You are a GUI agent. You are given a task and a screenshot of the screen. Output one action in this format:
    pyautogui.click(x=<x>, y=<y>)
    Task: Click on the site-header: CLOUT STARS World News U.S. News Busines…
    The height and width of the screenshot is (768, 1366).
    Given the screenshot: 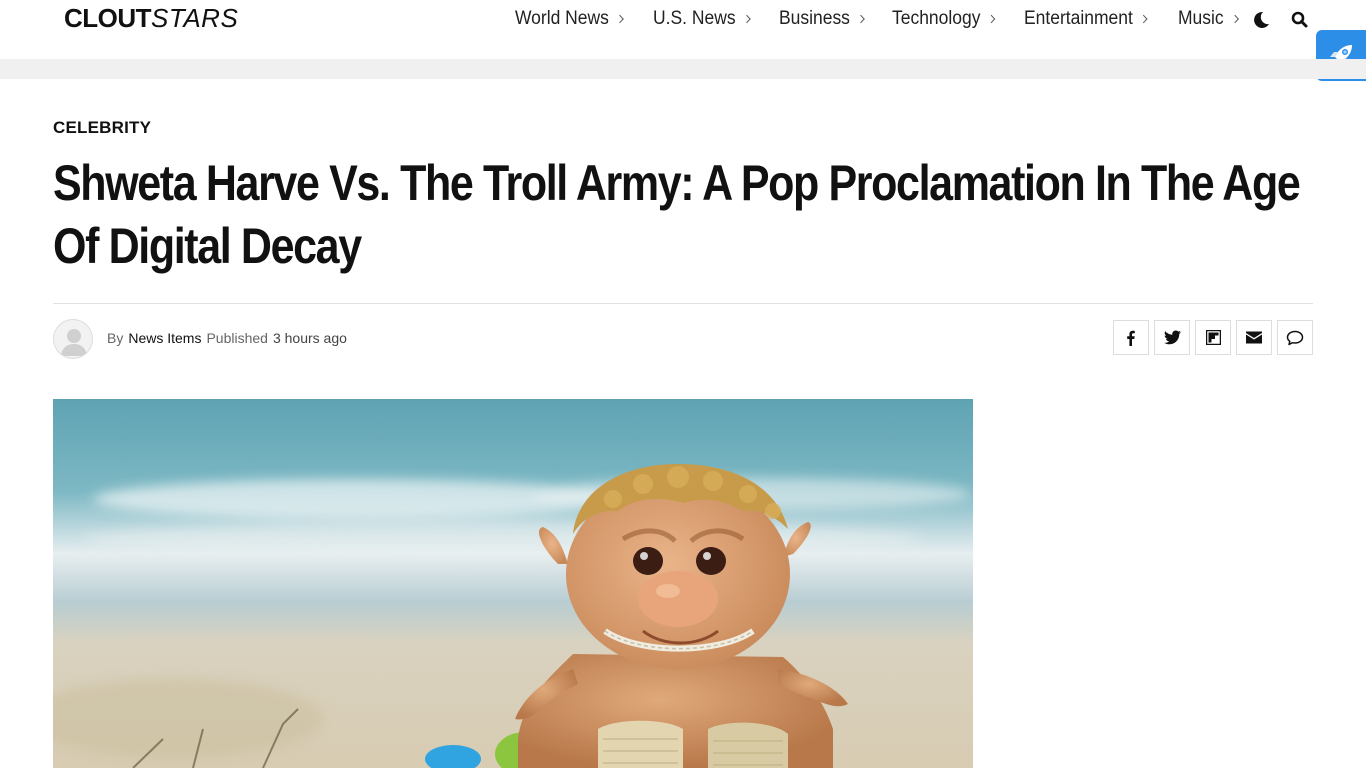 What is the action you would take?
    pyautogui.click(x=683, y=29)
    